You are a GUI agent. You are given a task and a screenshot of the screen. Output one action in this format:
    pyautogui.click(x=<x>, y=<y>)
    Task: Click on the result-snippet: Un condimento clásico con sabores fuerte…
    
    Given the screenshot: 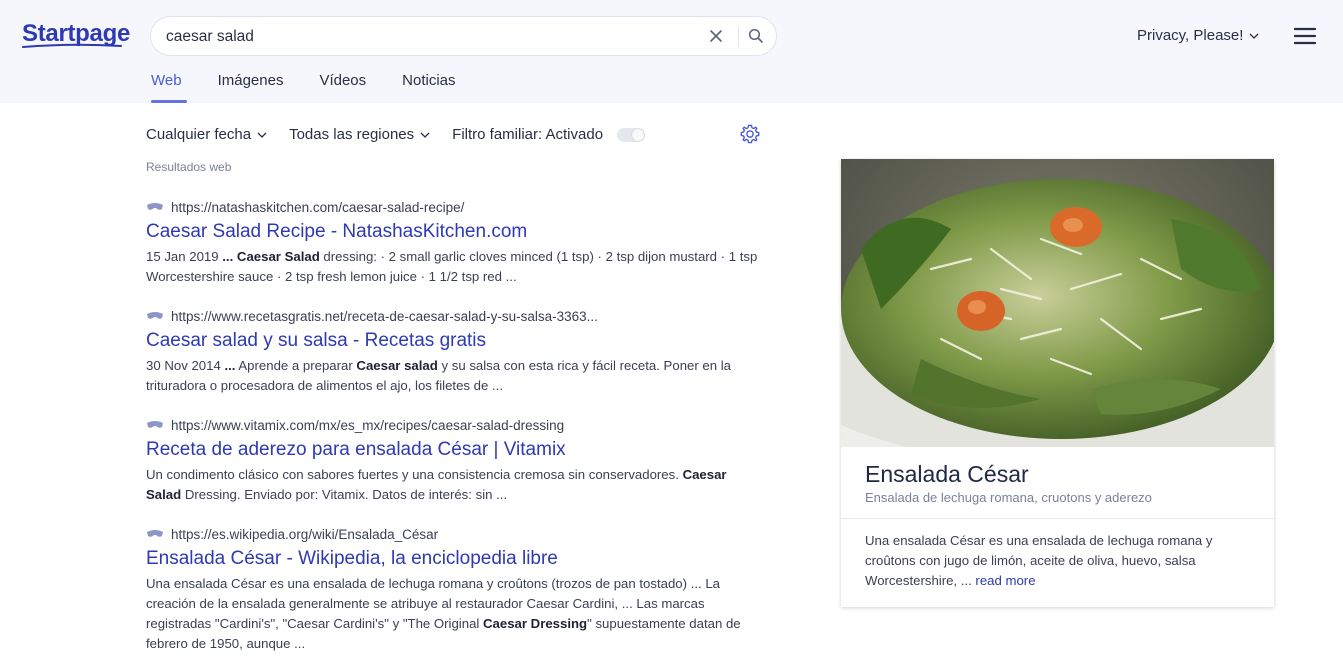 What is the action you would take?
    pyautogui.click(x=453, y=485)
    